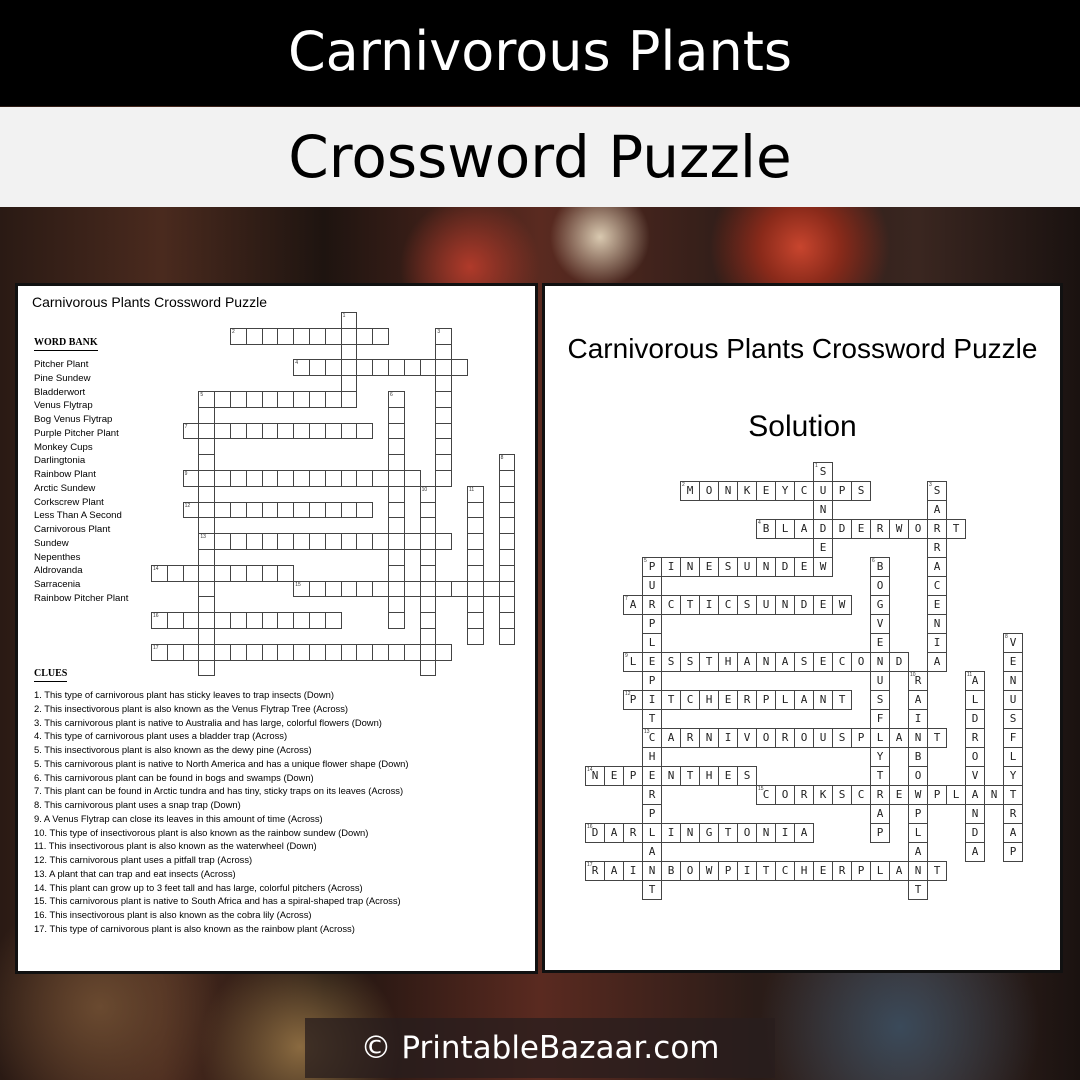  I want to click on crossword-cell: 15, so click(301, 589).